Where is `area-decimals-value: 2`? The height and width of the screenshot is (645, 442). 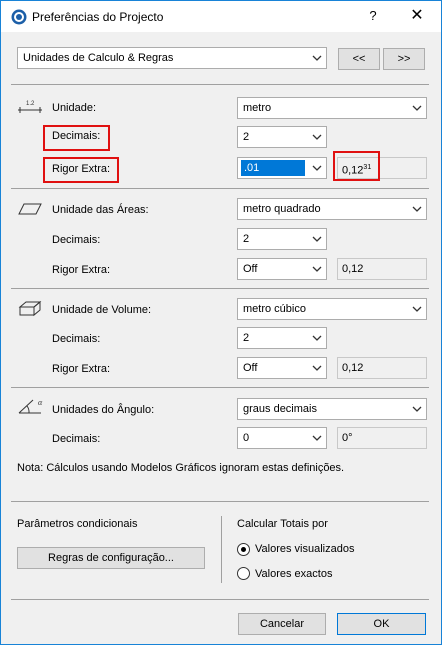 area-decimals-value: 2 is located at coordinates (246, 239).